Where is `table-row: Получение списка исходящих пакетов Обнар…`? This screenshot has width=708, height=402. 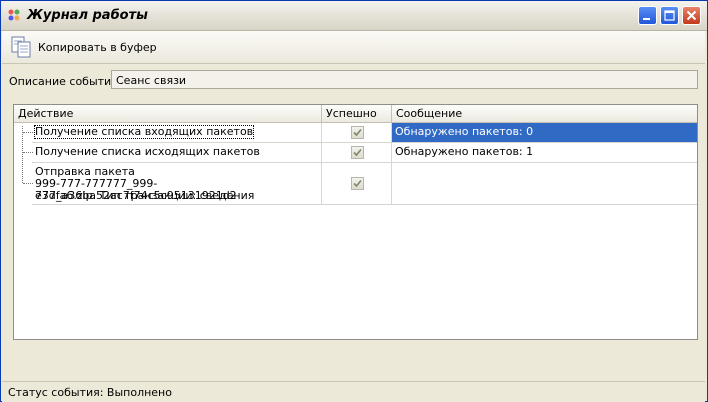
table-row: Получение списка исходящих пакетов Обнар… is located at coordinates (355, 153).